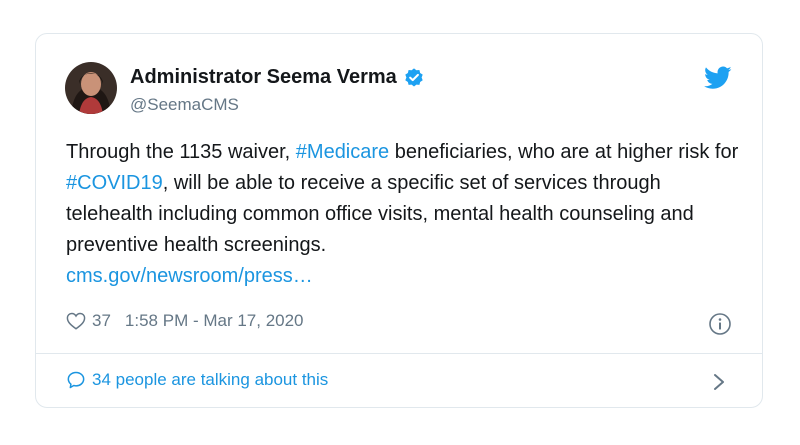  What do you see at coordinates (101, 321) in the screenshot?
I see `like-count: 37` at bounding box center [101, 321].